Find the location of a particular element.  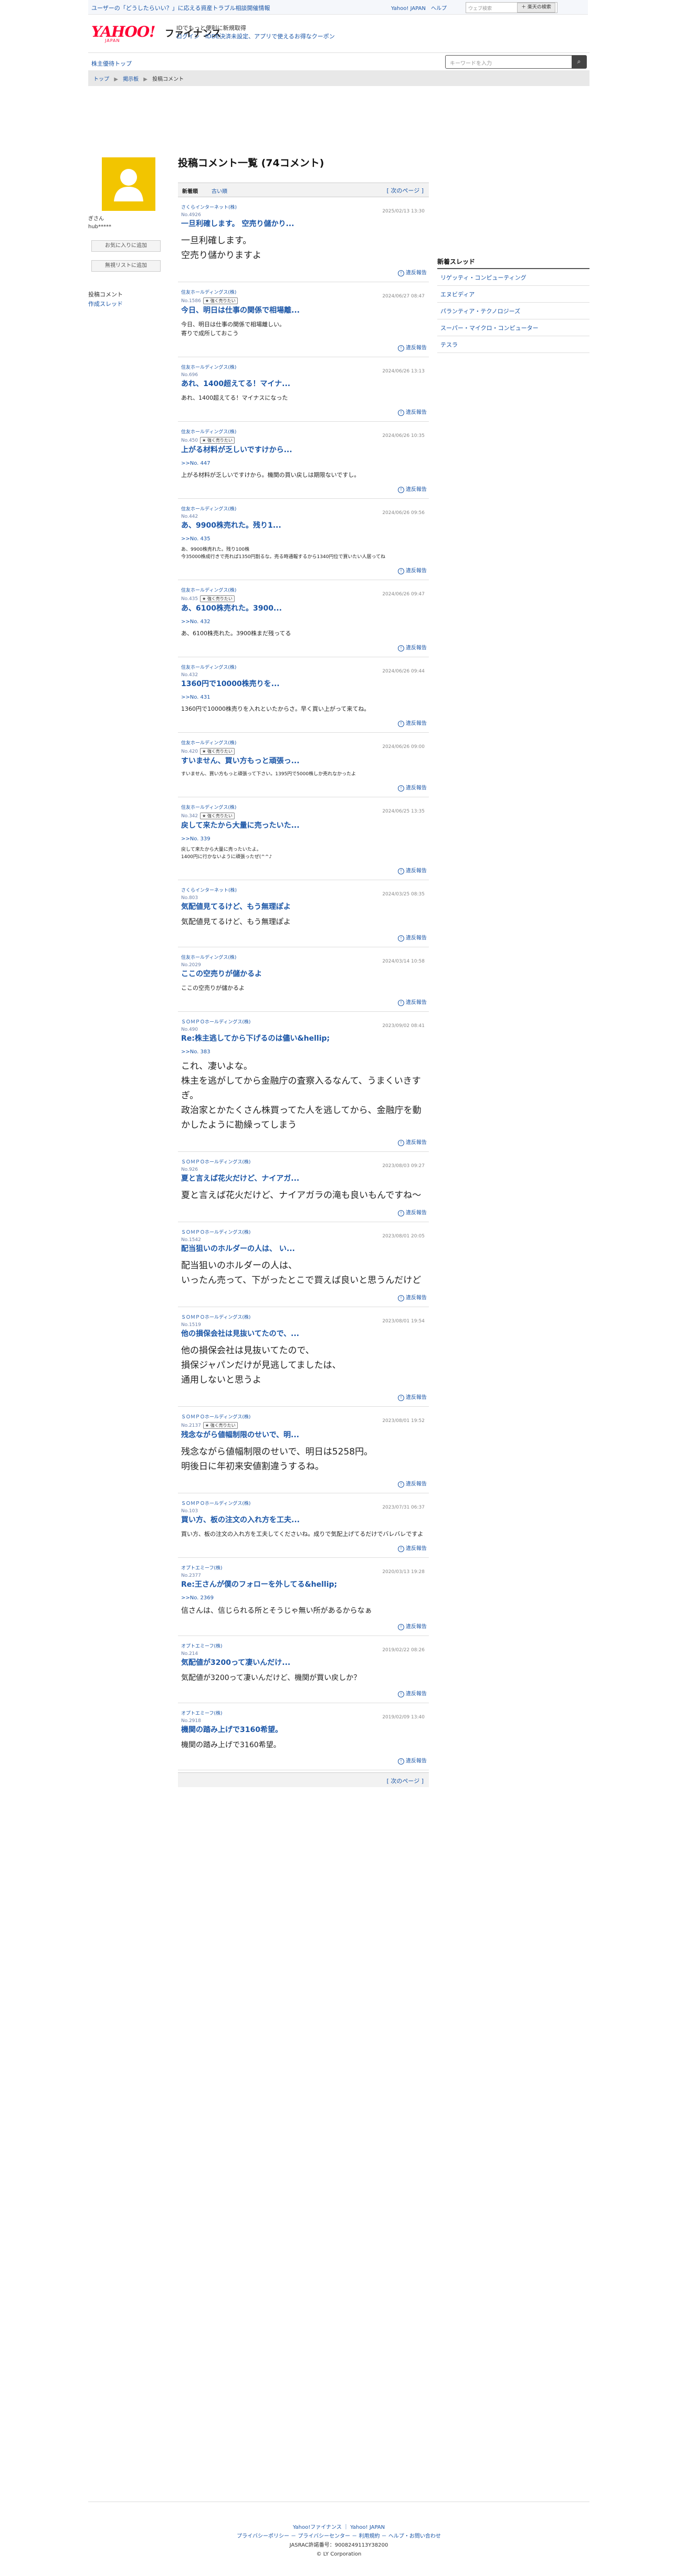

keyword-search-input: キーワードを入力 ⌕ is located at coordinates (516, 62).